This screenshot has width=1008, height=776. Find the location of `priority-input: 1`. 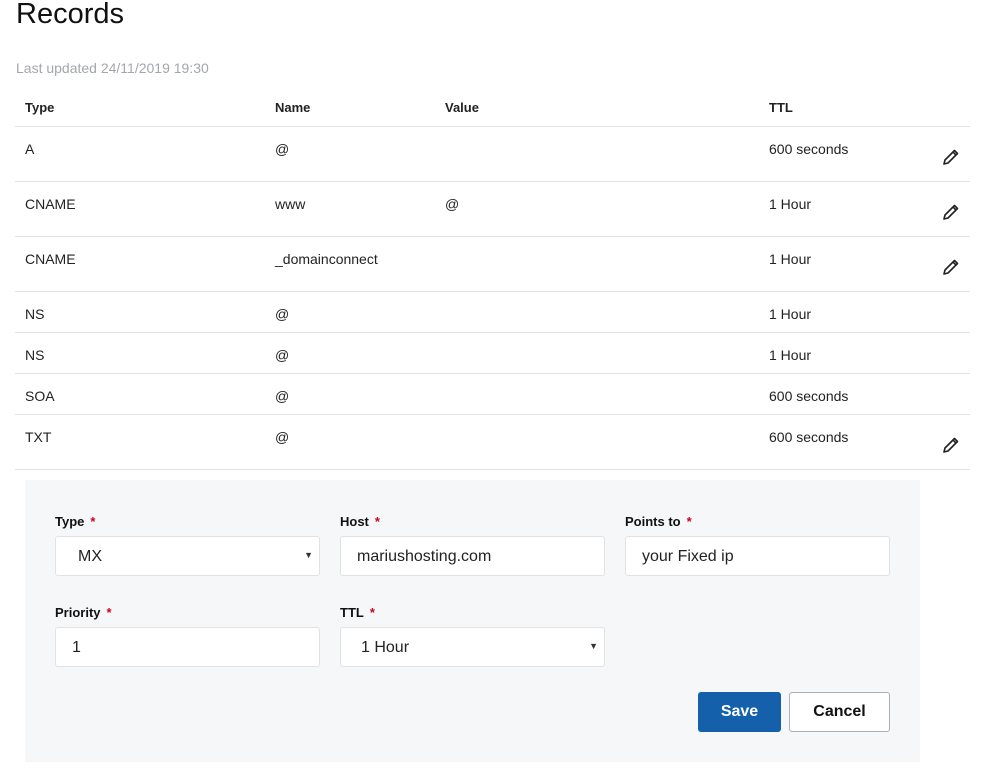

priority-input: 1 is located at coordinates (187, 647).